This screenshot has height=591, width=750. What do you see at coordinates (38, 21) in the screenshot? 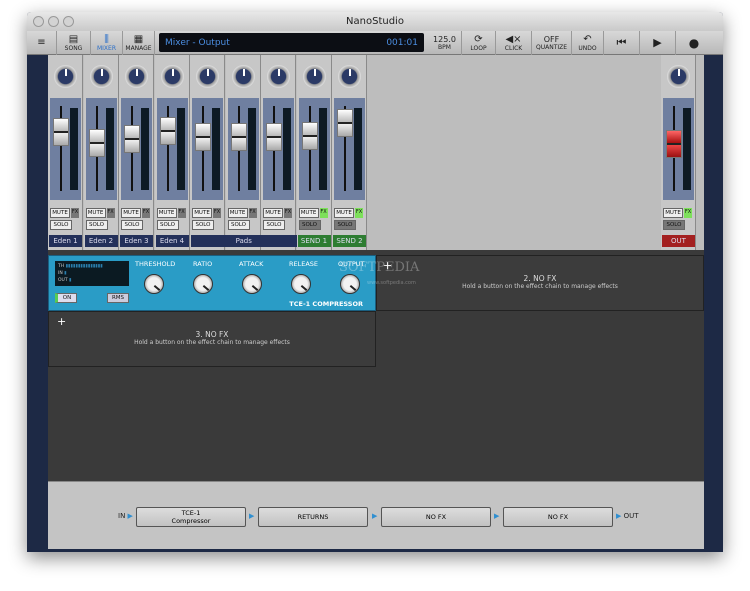
I see `close-button` at bounding box center [38, 21].